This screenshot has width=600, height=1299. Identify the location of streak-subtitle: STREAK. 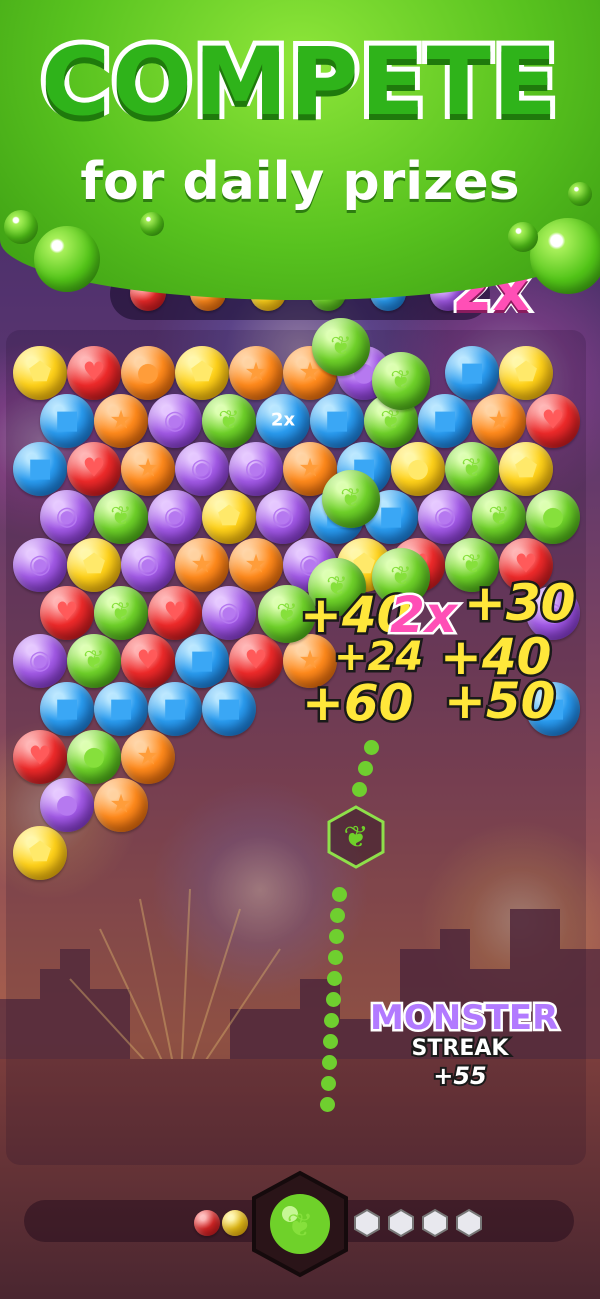
(460, 1048).